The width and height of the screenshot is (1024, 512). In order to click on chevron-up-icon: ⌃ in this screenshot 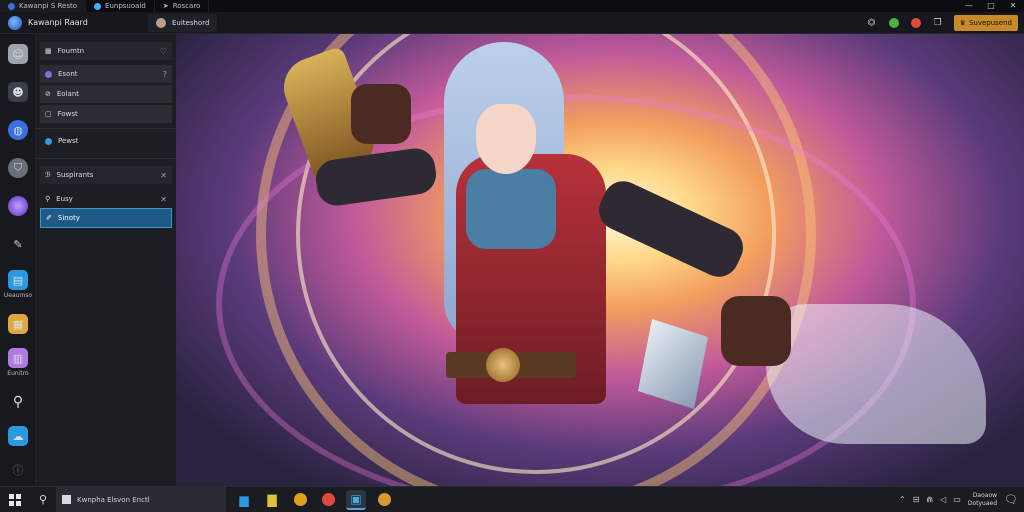, I will do `click(902, 499)`.